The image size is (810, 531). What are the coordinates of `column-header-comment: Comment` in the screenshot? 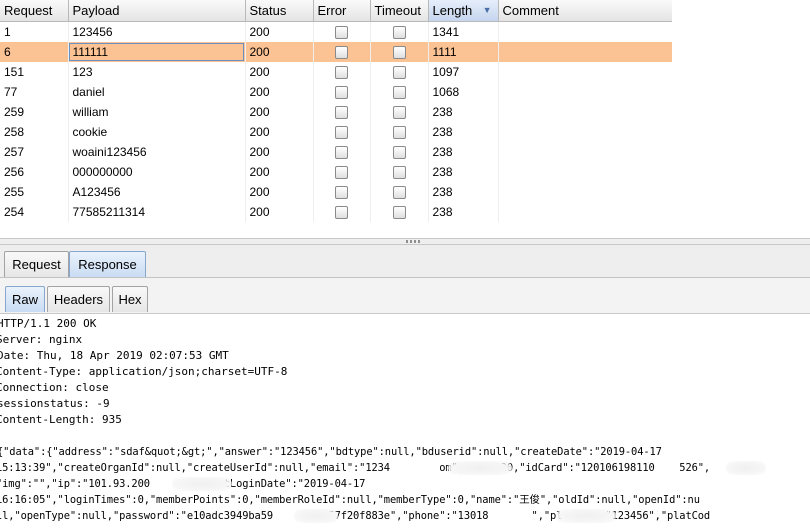 It's located at (585, 11).